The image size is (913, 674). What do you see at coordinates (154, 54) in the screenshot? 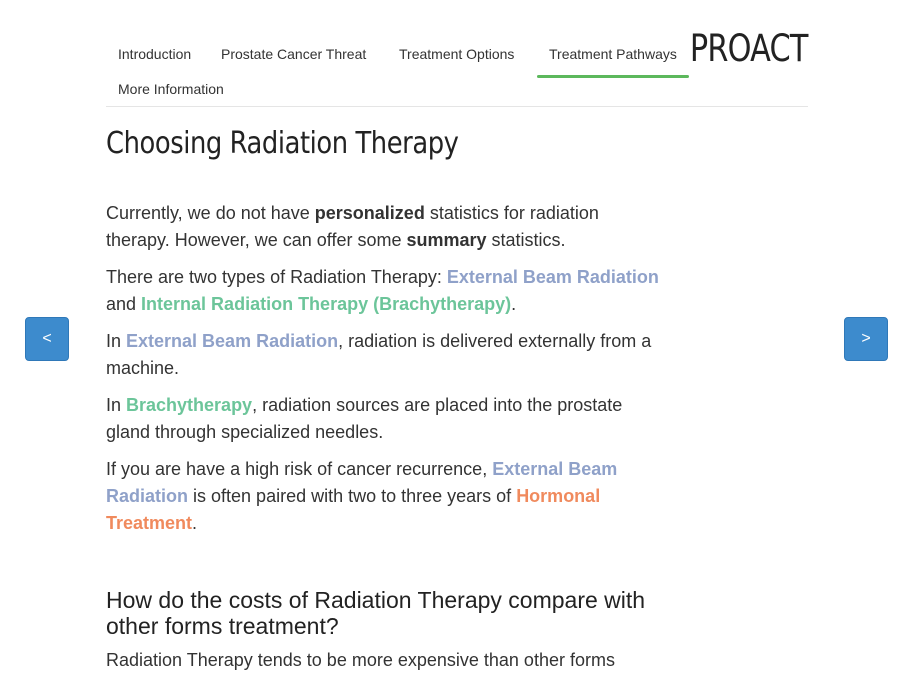
I see `nav-introduction: Introduction` at bounding box center [154, 54].